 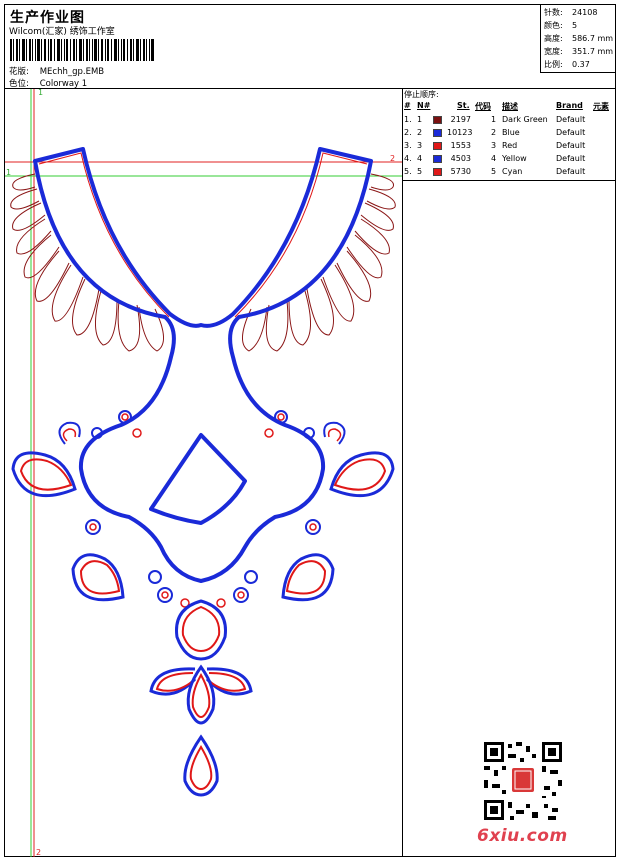 I want to click on table-header: # N# St. 代码 描述 Brand 元素, so click(x=509, y=107).